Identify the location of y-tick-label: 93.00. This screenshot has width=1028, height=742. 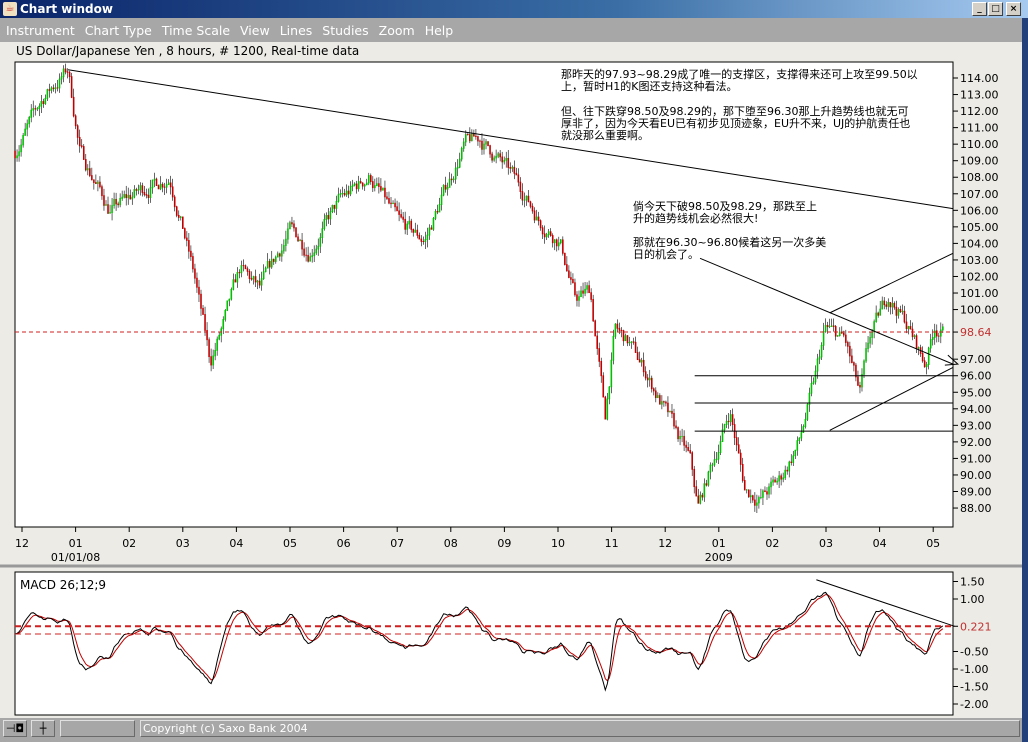
(976, 425).